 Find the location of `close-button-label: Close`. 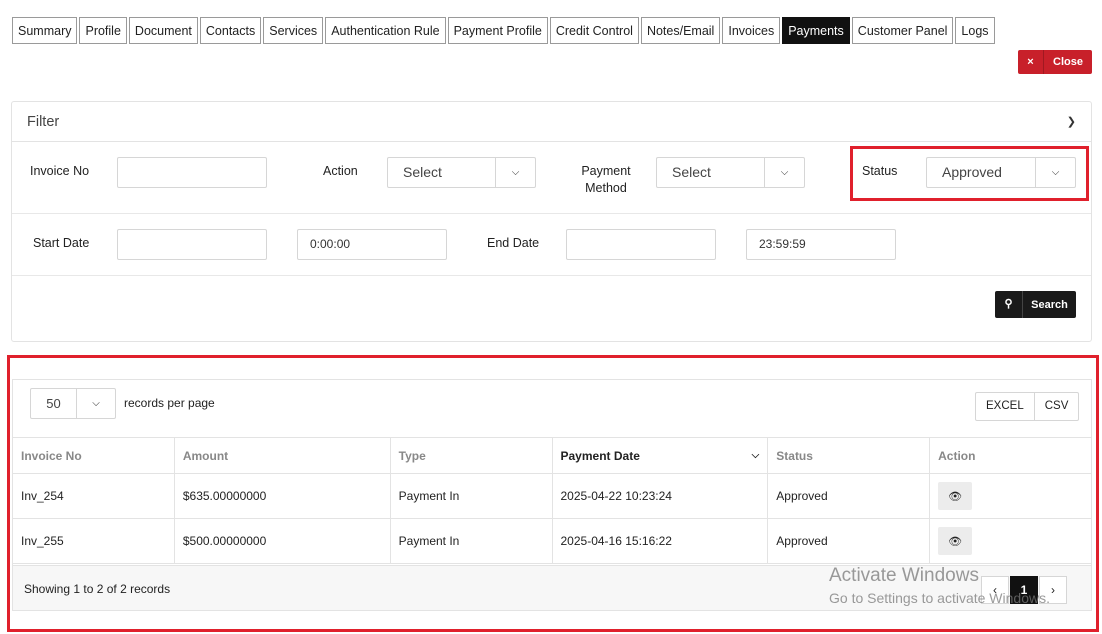

close-button-label: Close is located at coordinates (1068, 62).